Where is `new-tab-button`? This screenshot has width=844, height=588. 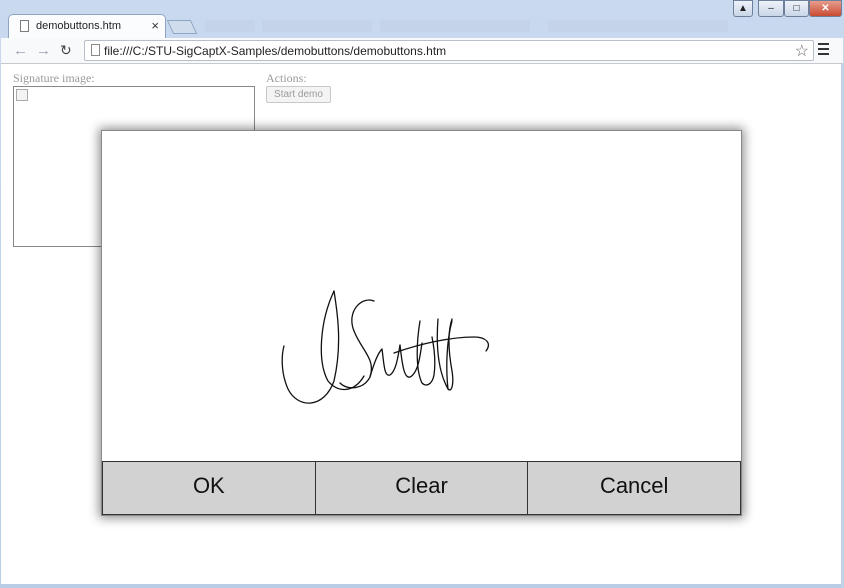 new-tab-button is located at coordinates (182, 27).